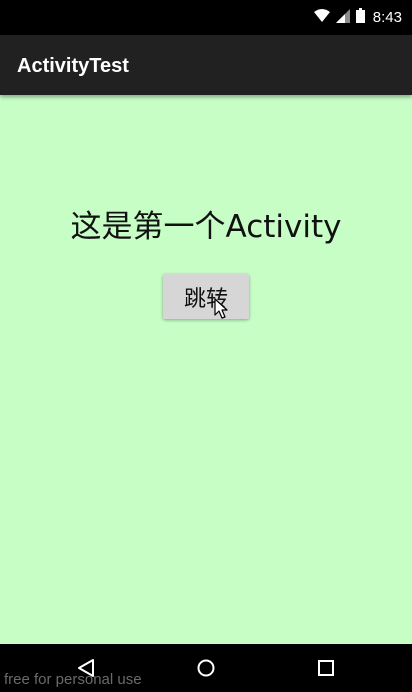  Describe the element at coordinates (73, 679) in the screenshot. I see `watermark-text: free for personal use` at that location.